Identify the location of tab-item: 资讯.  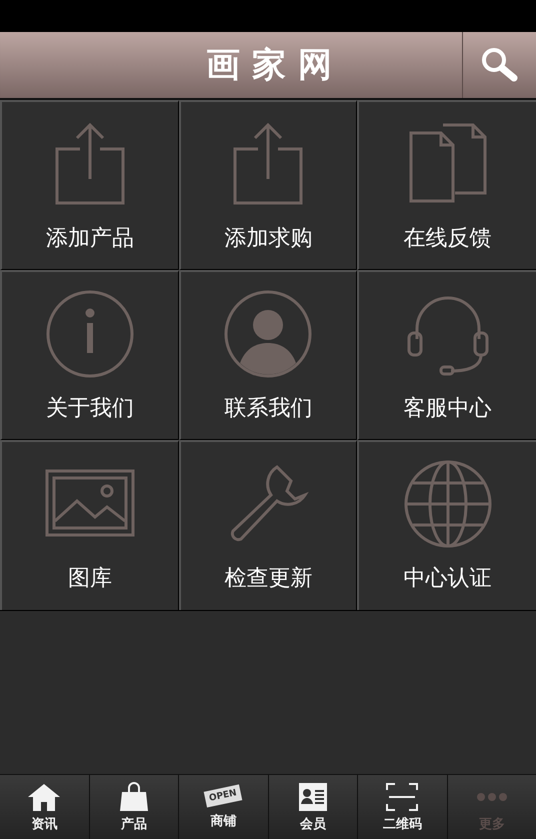
(45, 807).